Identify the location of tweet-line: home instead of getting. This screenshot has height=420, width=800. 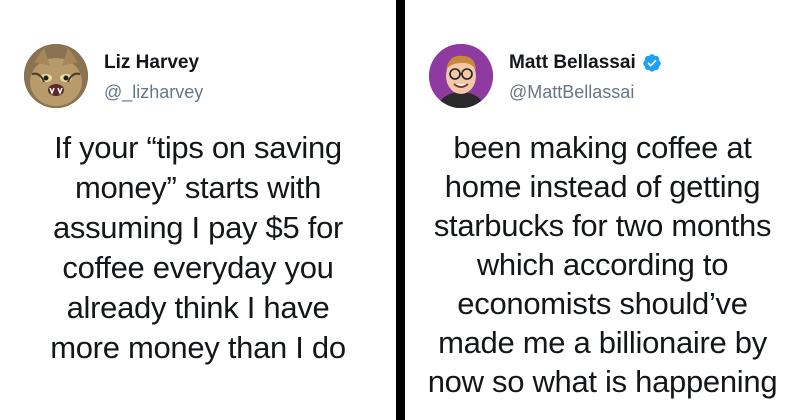
(602, 186).